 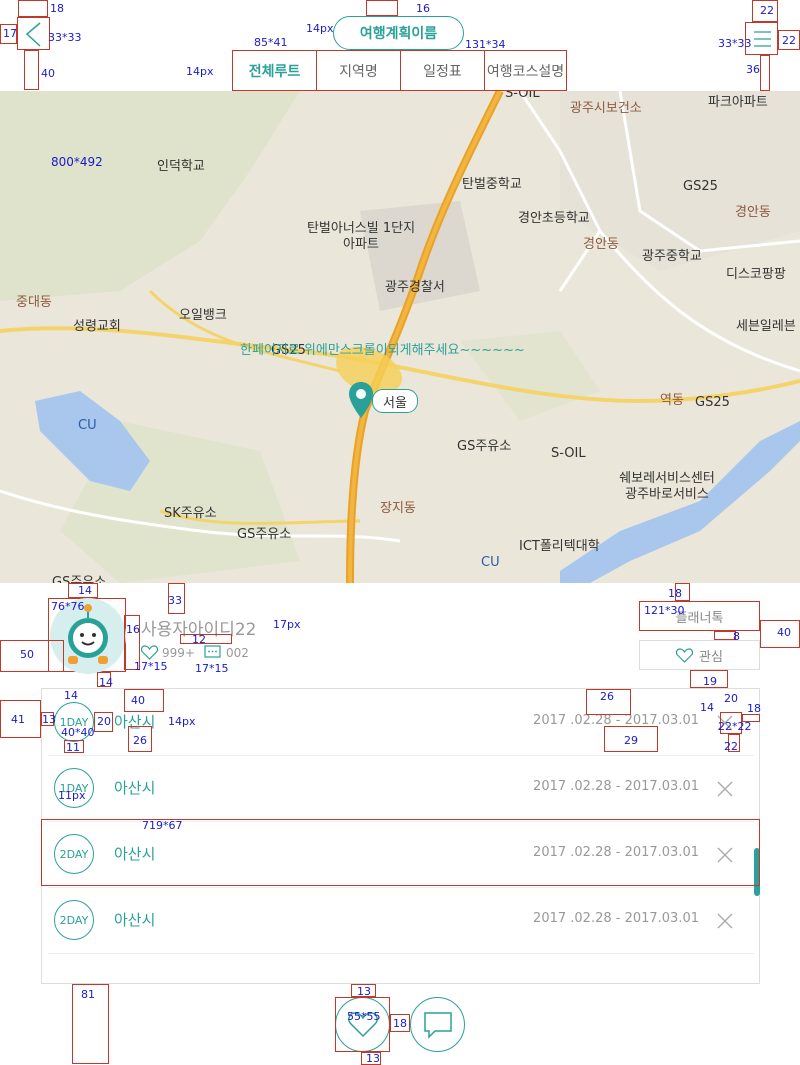 What do you see at coordinates (78, 732) in the screenshot?
I see `annotation: 40*40` at bounding box center [78, 732].